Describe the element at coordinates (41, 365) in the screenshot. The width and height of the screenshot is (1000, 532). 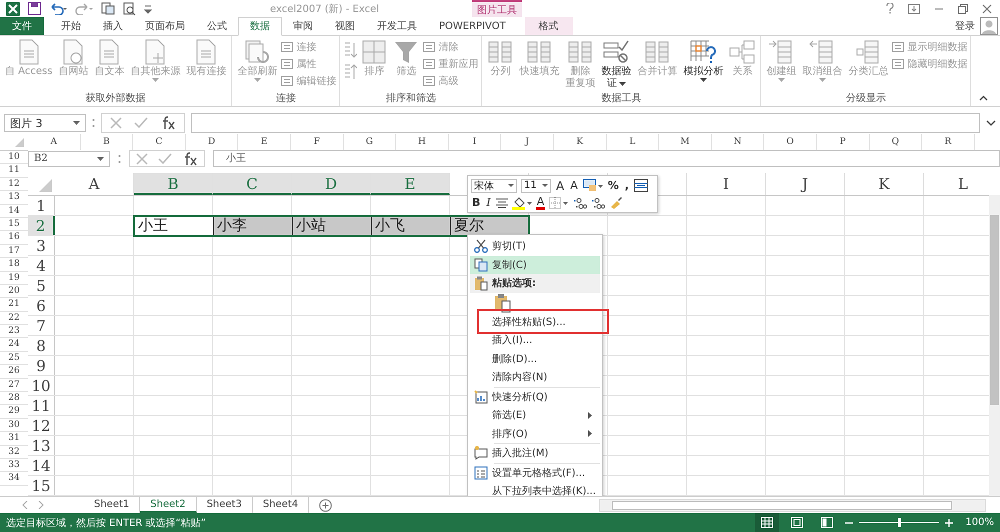
I see `row-header: 9` at that location.